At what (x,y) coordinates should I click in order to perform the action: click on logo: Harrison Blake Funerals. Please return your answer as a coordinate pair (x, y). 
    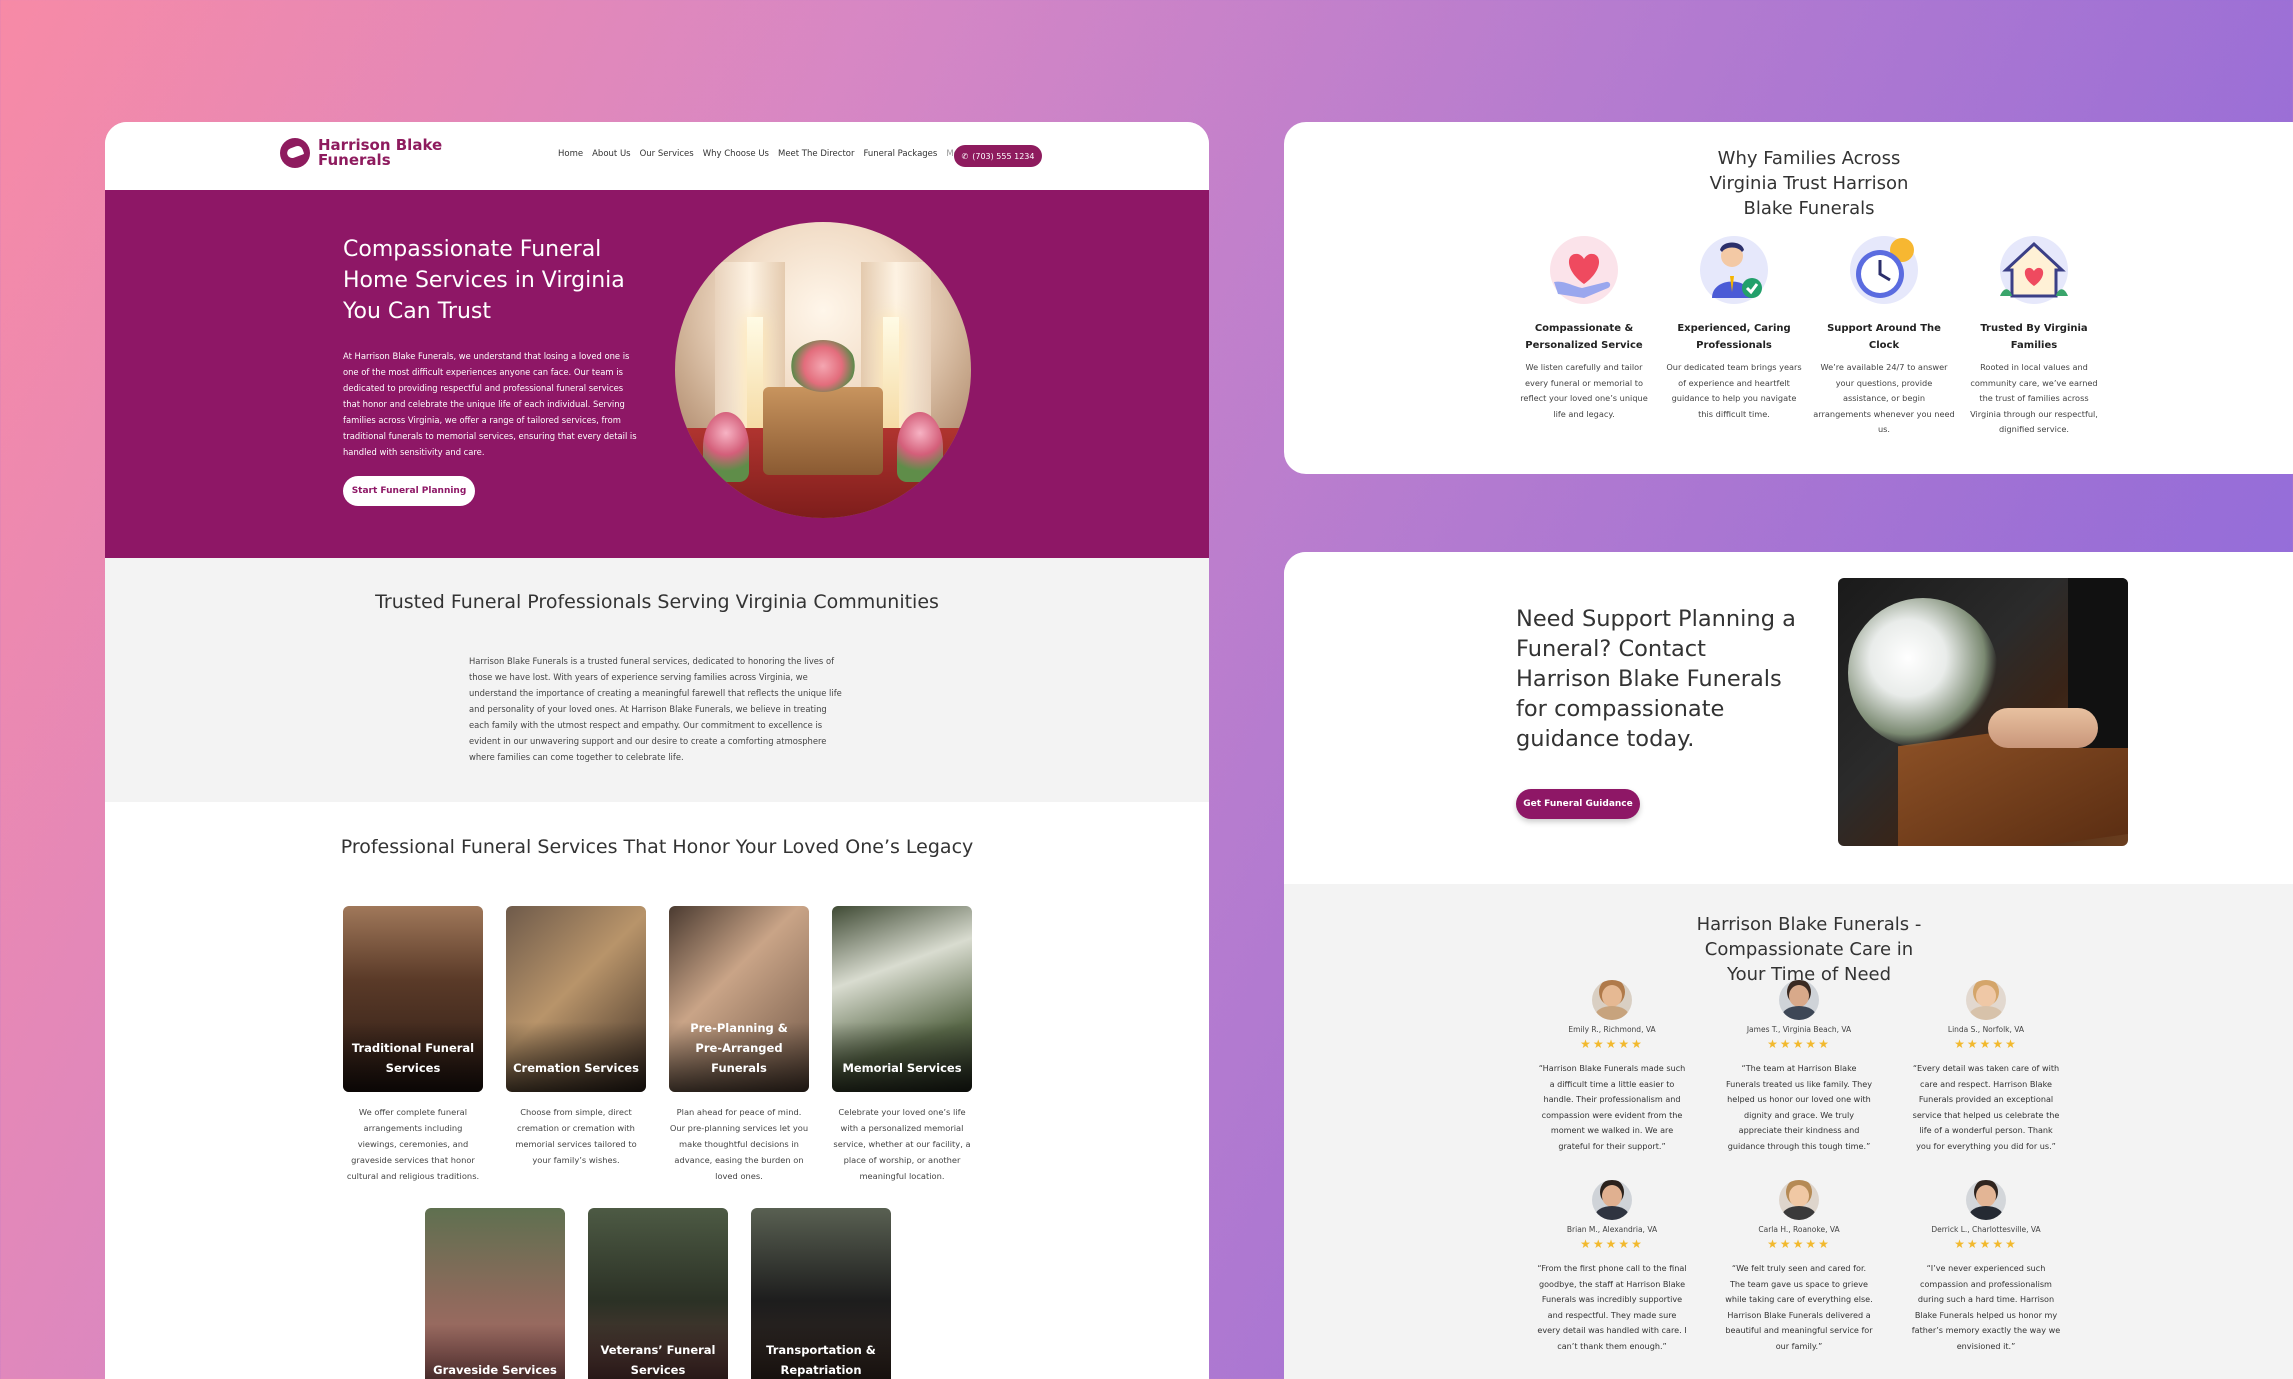
    Looking at the image, I should click on (361, 153).